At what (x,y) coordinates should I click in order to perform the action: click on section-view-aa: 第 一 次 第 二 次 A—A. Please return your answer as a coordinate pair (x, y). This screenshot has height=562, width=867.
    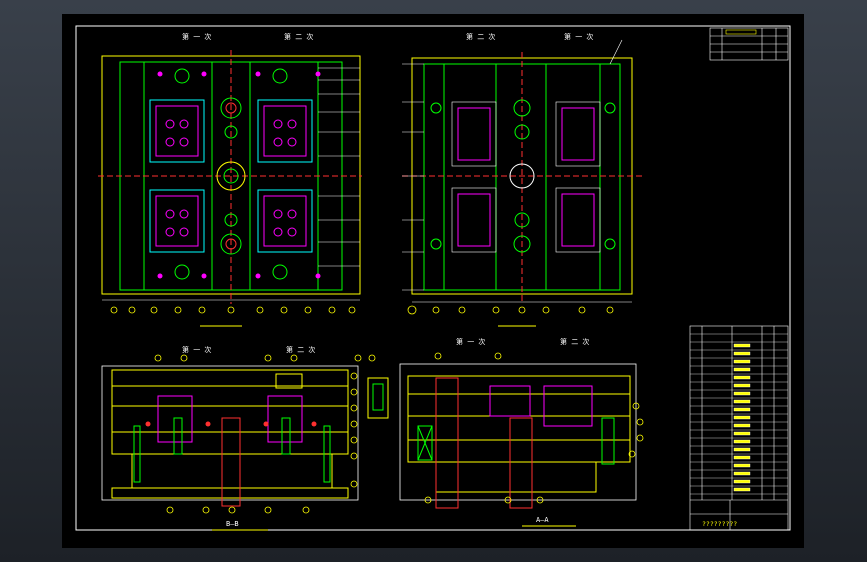
    Looking at the image, I should click on (521, 432).